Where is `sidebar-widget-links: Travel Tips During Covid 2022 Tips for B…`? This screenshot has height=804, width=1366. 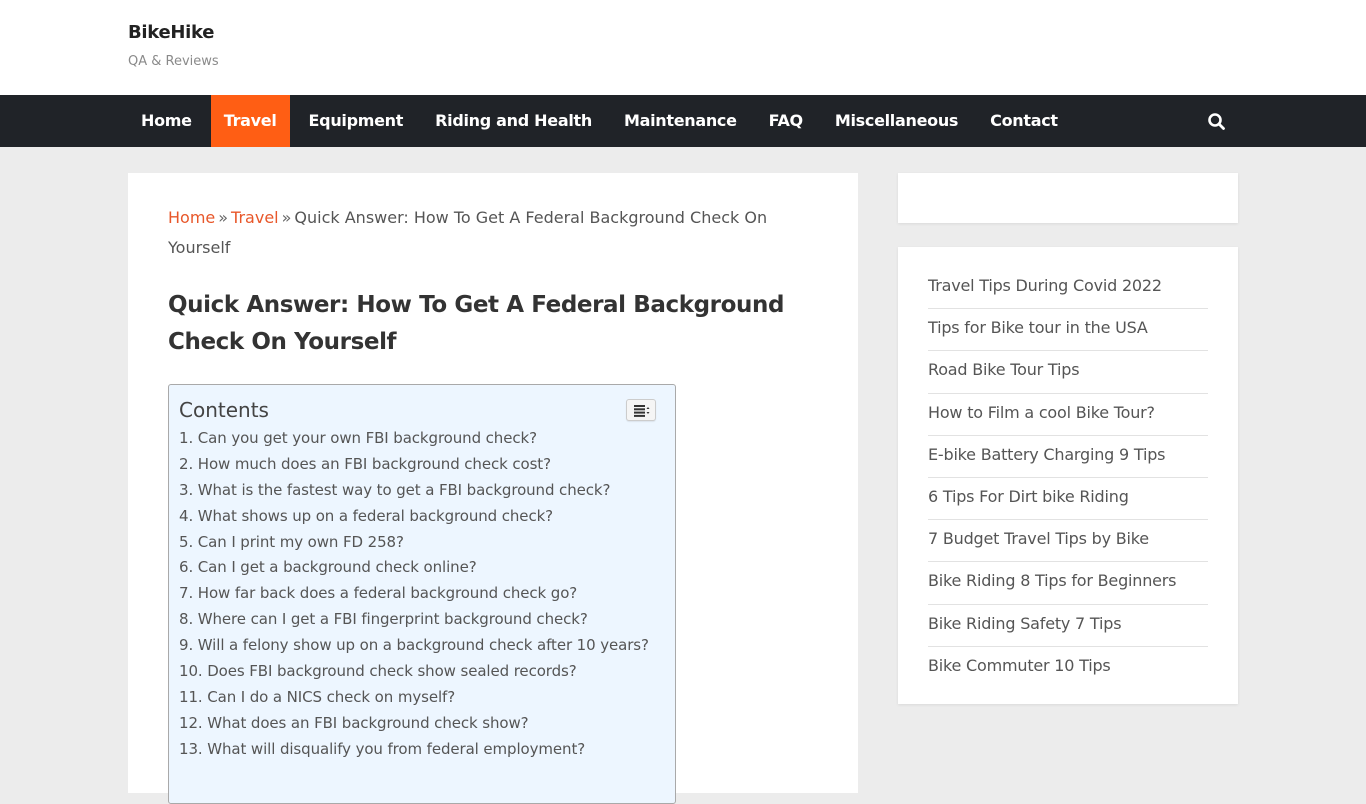
sidebar-widget-links: Travel Tips During Covid 2022 Tips for B… is located at coordinates (1068, 475).